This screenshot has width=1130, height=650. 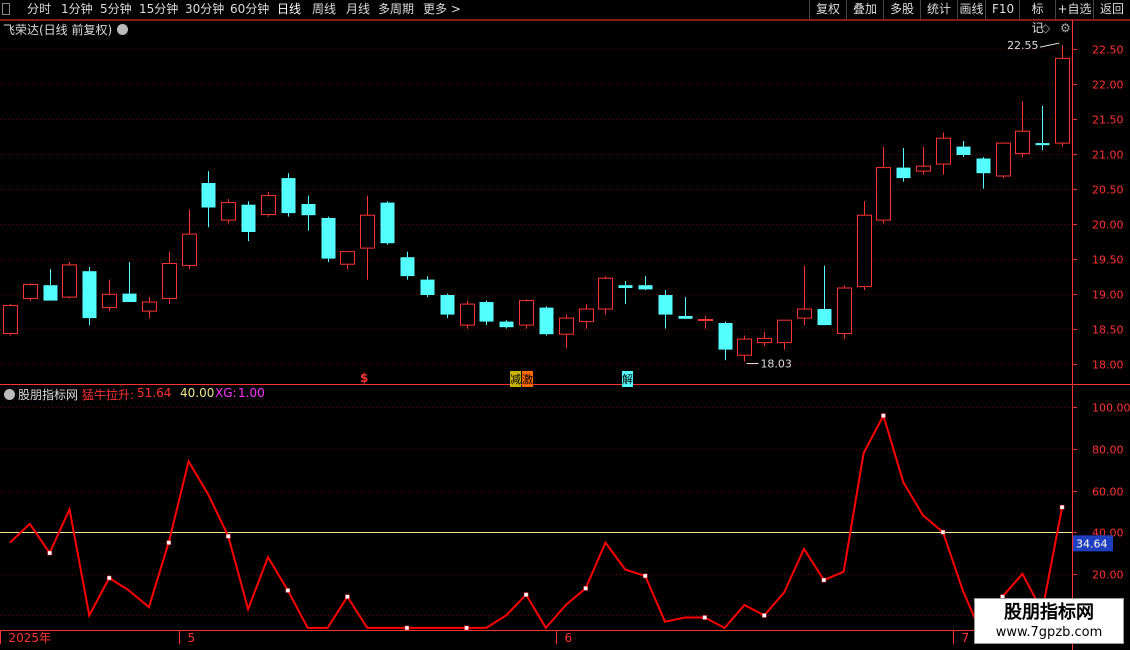 I want to click on stock-title: 飞荣达(日线 前复权), so click(x=58, y=30).